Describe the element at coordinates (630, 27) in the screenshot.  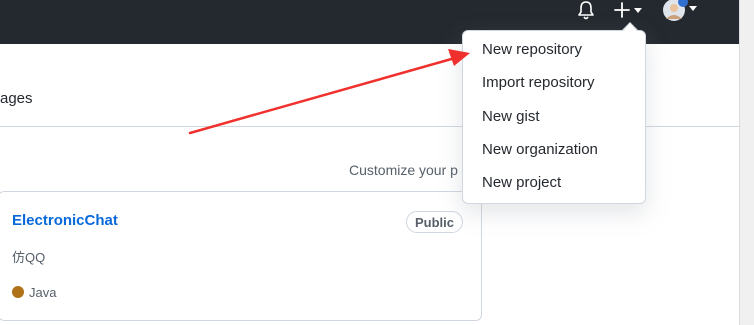
I see `dropdown-caret-inner` at that location.